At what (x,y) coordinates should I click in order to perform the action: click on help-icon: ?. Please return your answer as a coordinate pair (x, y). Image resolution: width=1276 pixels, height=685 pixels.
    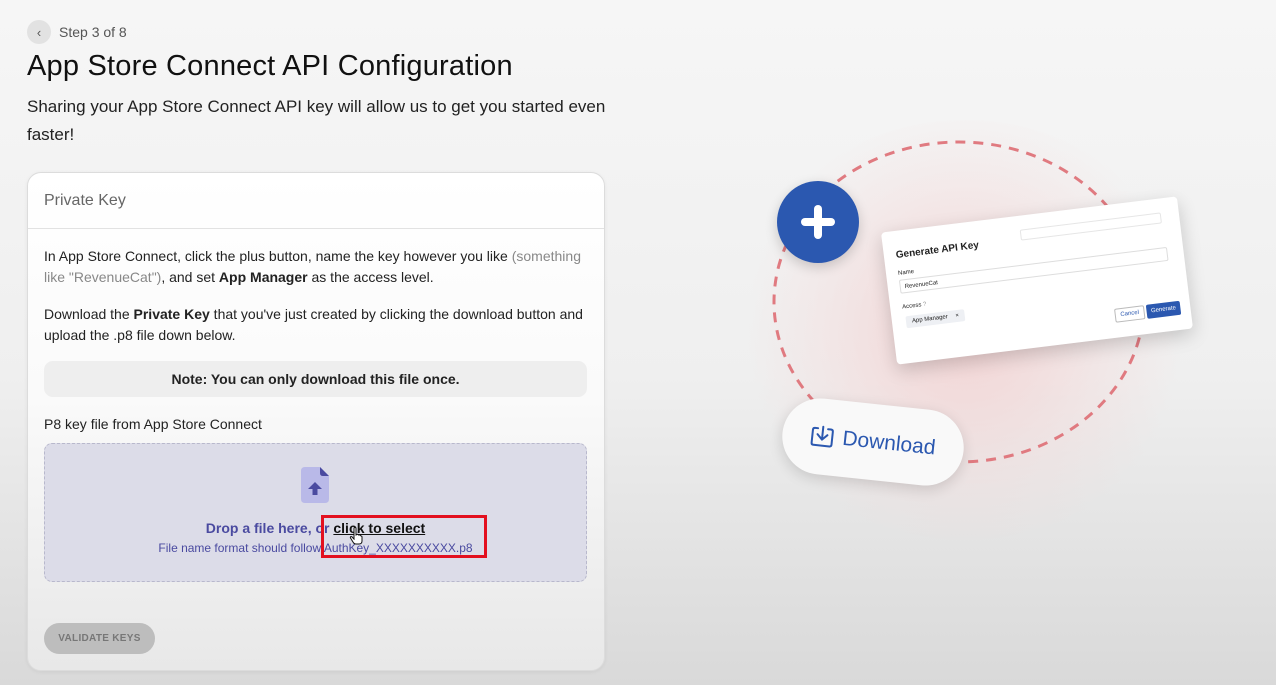
    Looking at the image, I should click on (924, 305).